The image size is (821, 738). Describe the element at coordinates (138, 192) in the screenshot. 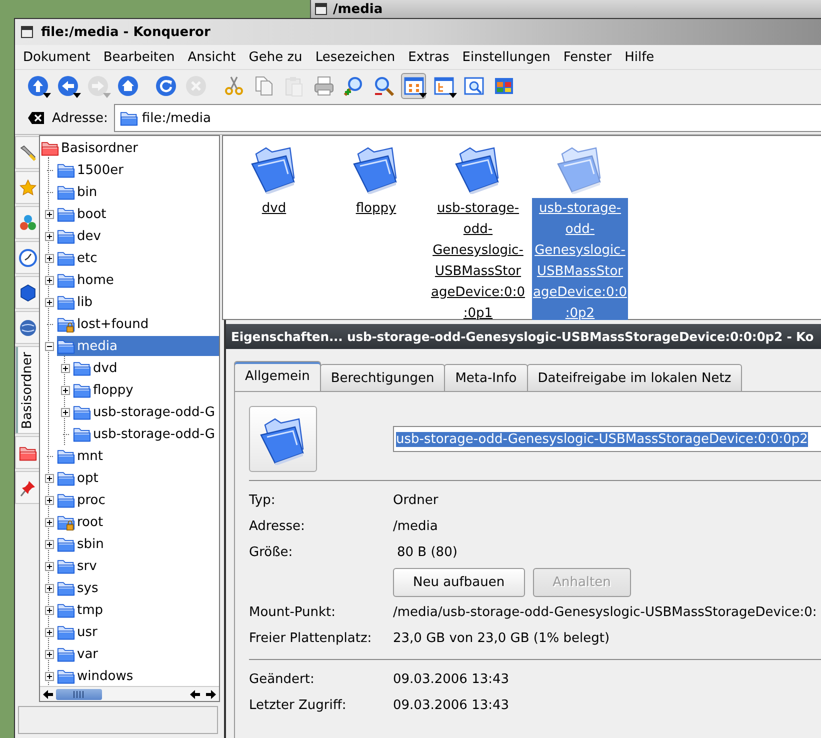

I see `tree-item: bin` at that location.